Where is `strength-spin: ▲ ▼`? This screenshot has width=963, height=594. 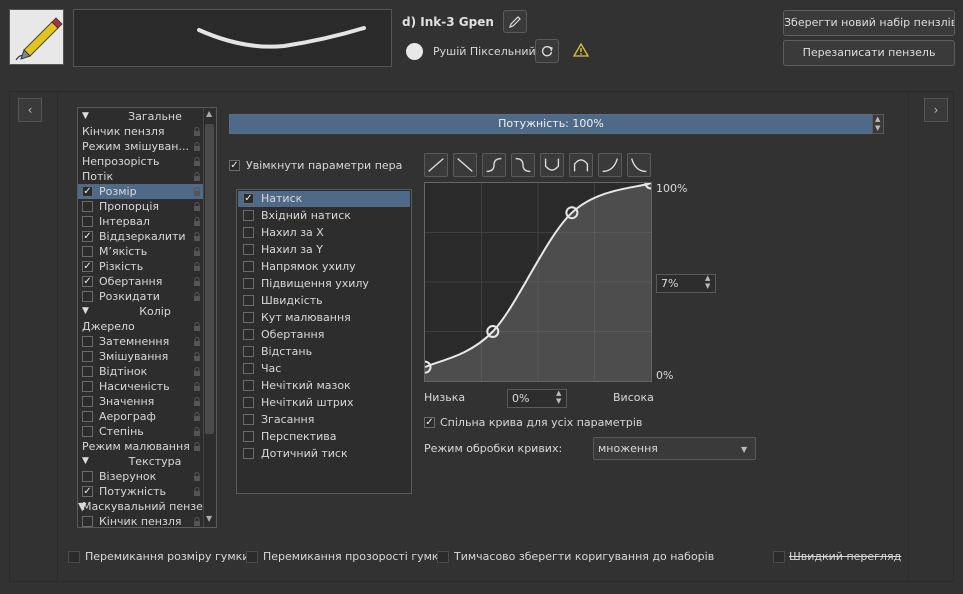 strength-spin: ▲ ▼ is located at coordinates (878, 124).